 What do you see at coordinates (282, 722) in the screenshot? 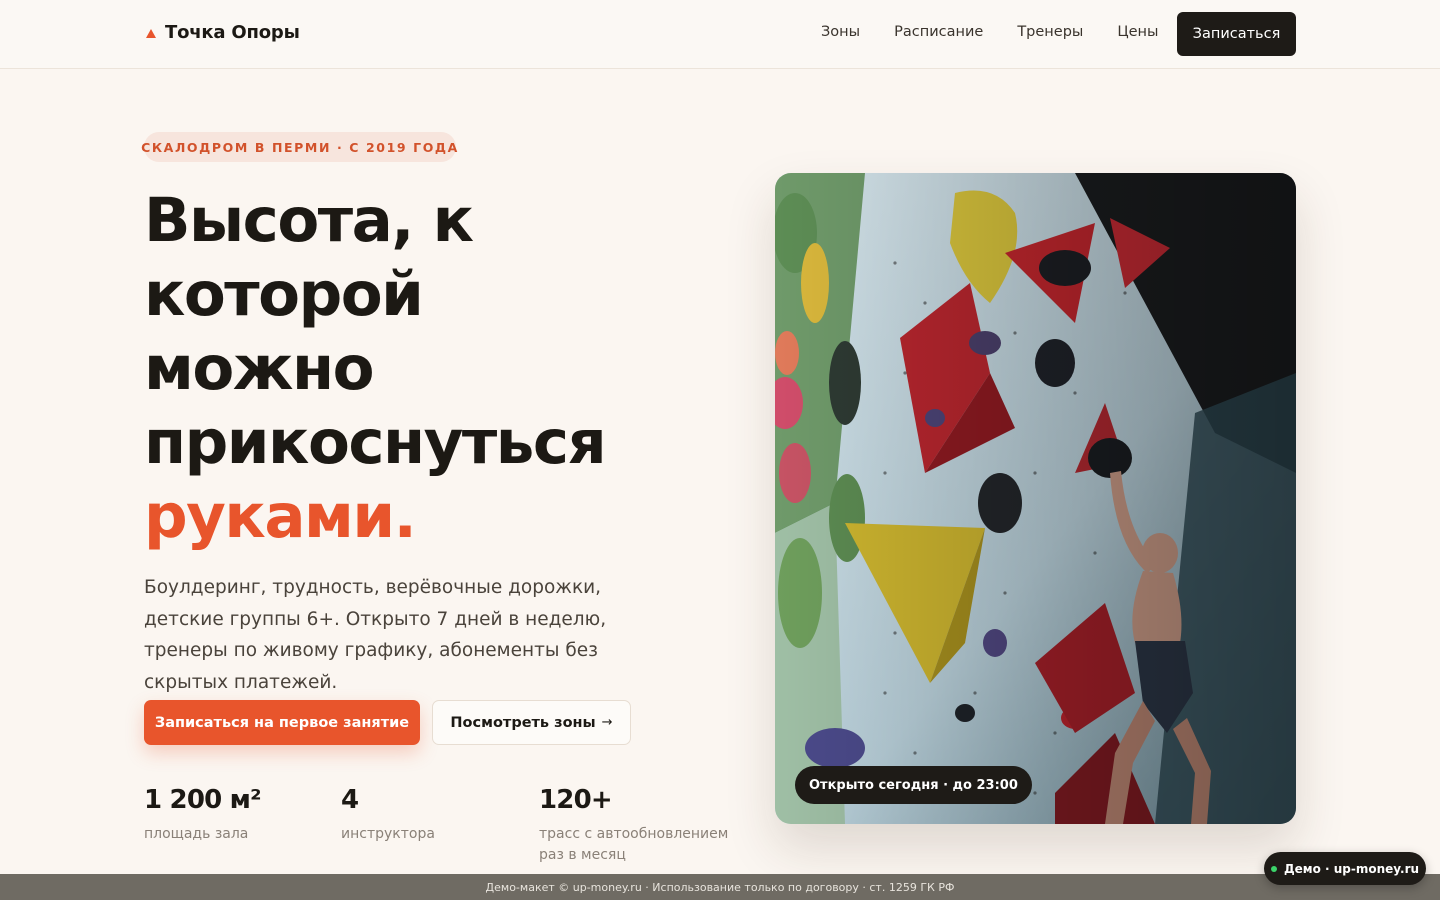
I see `first-lesson-button: Записаться на первое занятие` at bounding box center [282, 722].